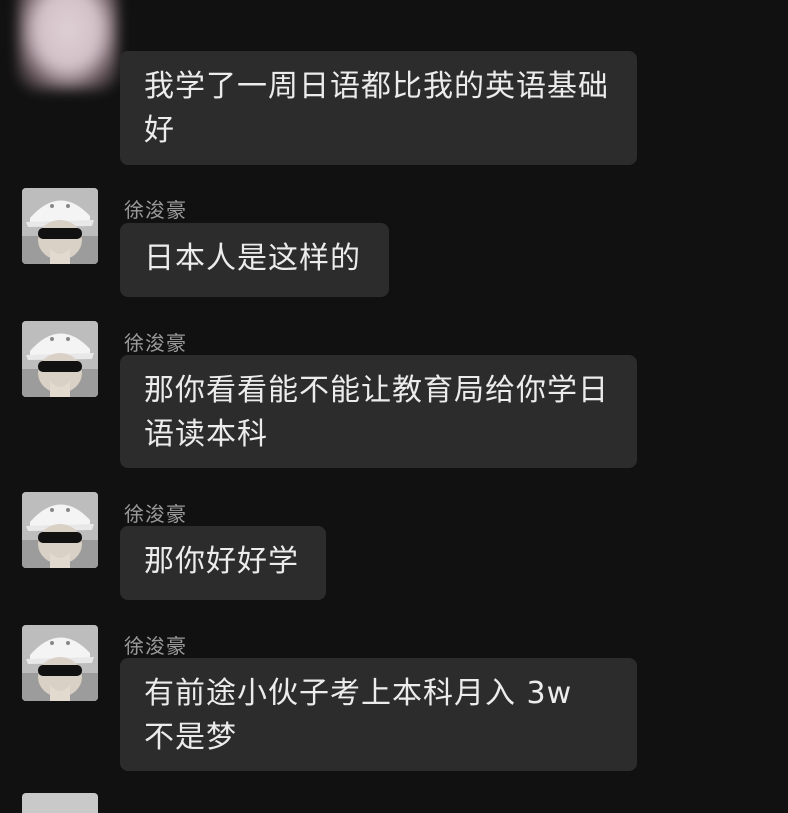 This screenshot has height=813, width=788. What do you see at coordinates (68, 45) in the screenshot?
I see `blurred-avatar-icon` at bounding box center [68, 45].